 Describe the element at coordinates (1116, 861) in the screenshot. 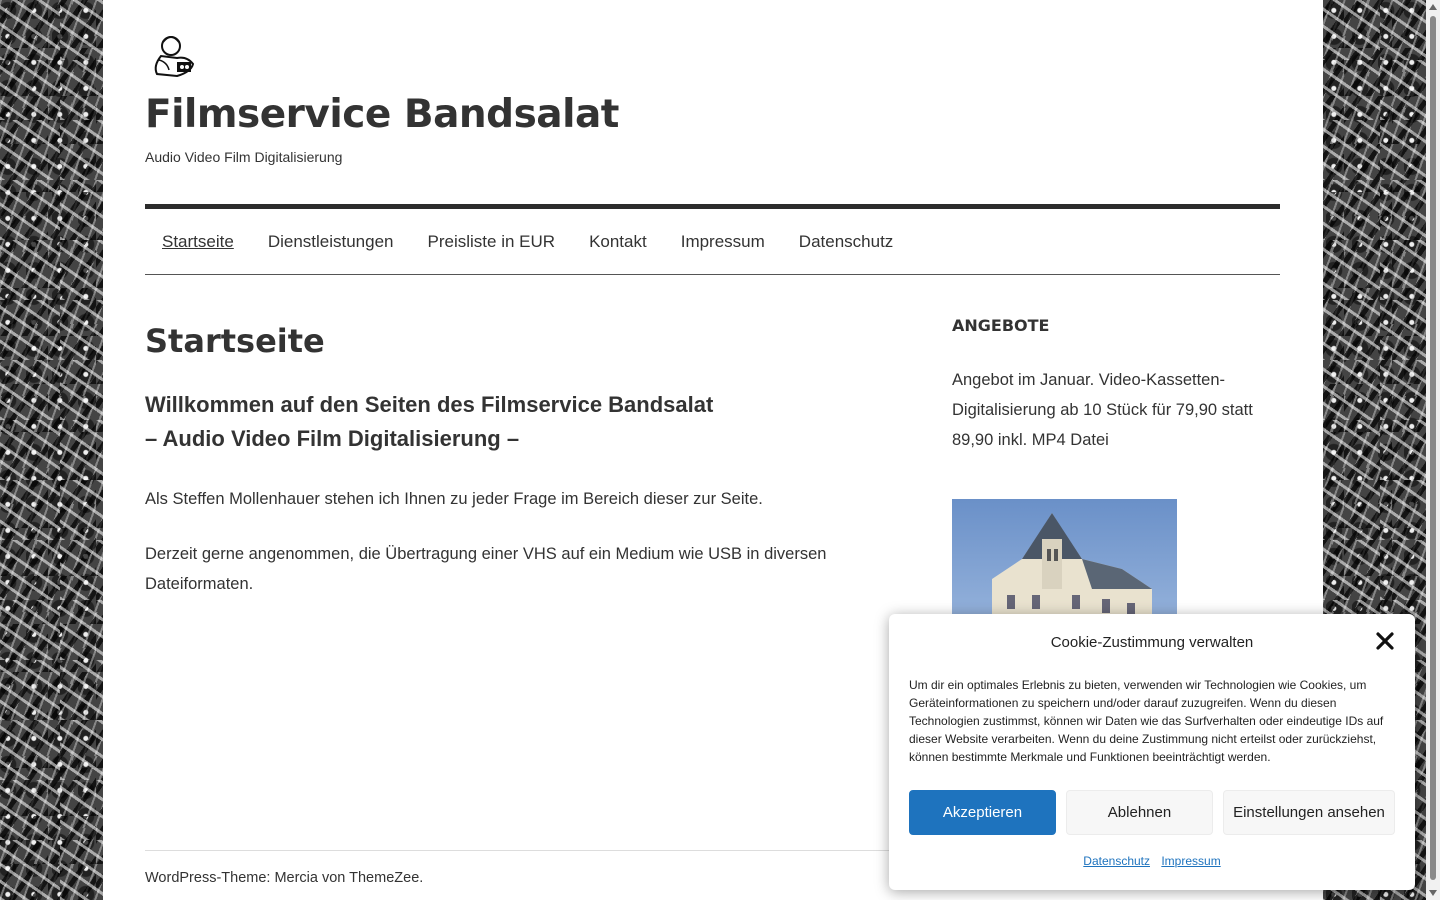

I see `privacy-link: Datenschutz` at that location.